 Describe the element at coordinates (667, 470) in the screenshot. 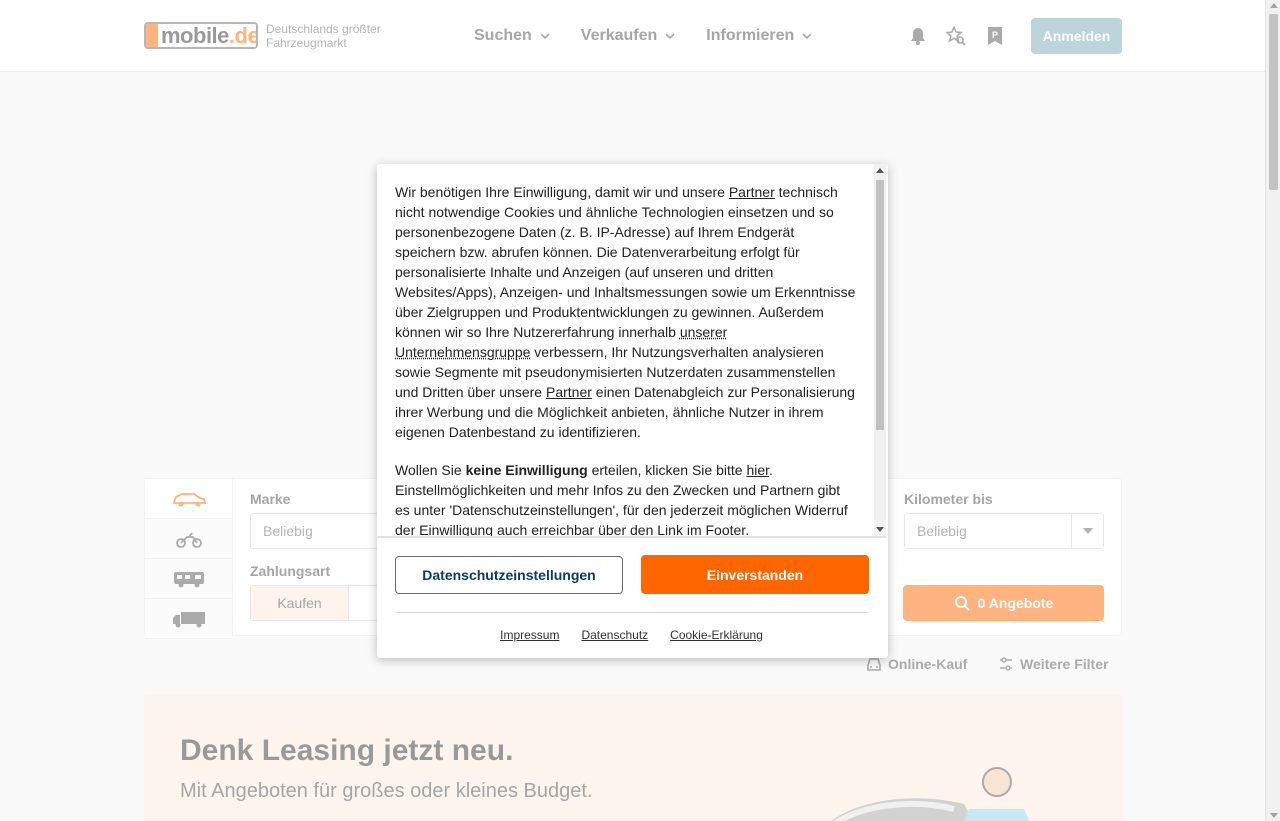

I see `consent-text: erteilen, klicken Sie bitte` at that location.